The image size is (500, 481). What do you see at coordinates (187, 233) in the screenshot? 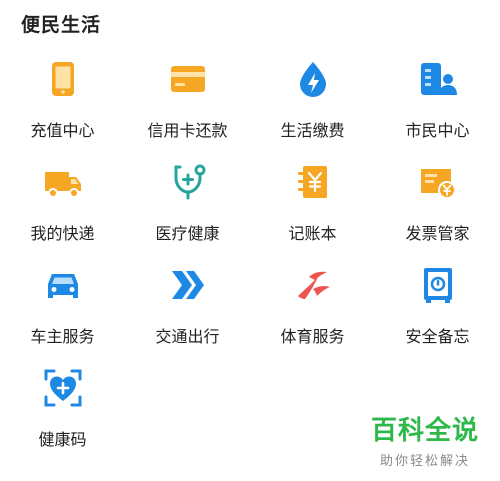
I see `service-label: 医疗健康` at bounding box center [187, 233].